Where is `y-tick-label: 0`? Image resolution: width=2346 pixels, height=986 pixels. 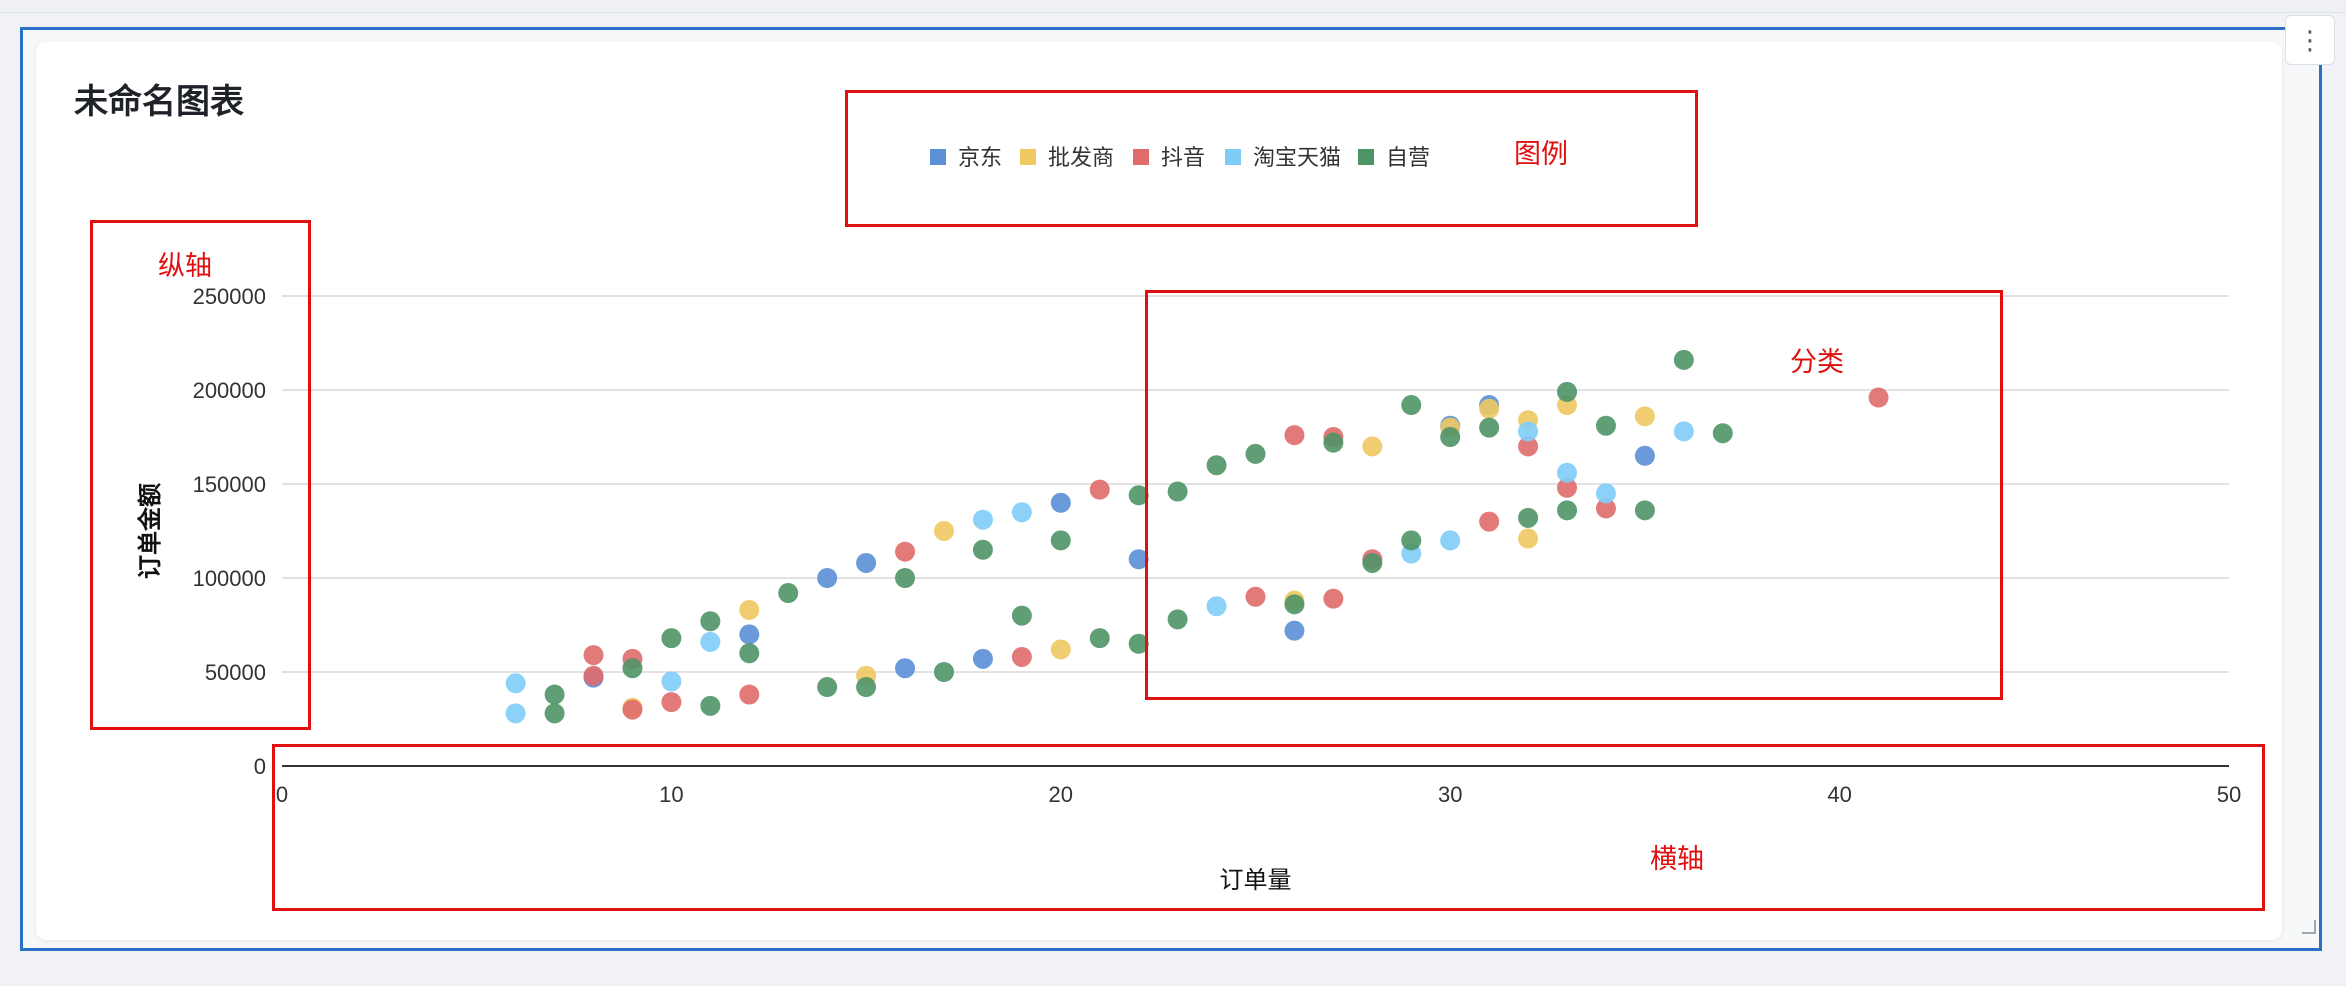 y-tick-label: 0 is located at coordinates (260, 766).